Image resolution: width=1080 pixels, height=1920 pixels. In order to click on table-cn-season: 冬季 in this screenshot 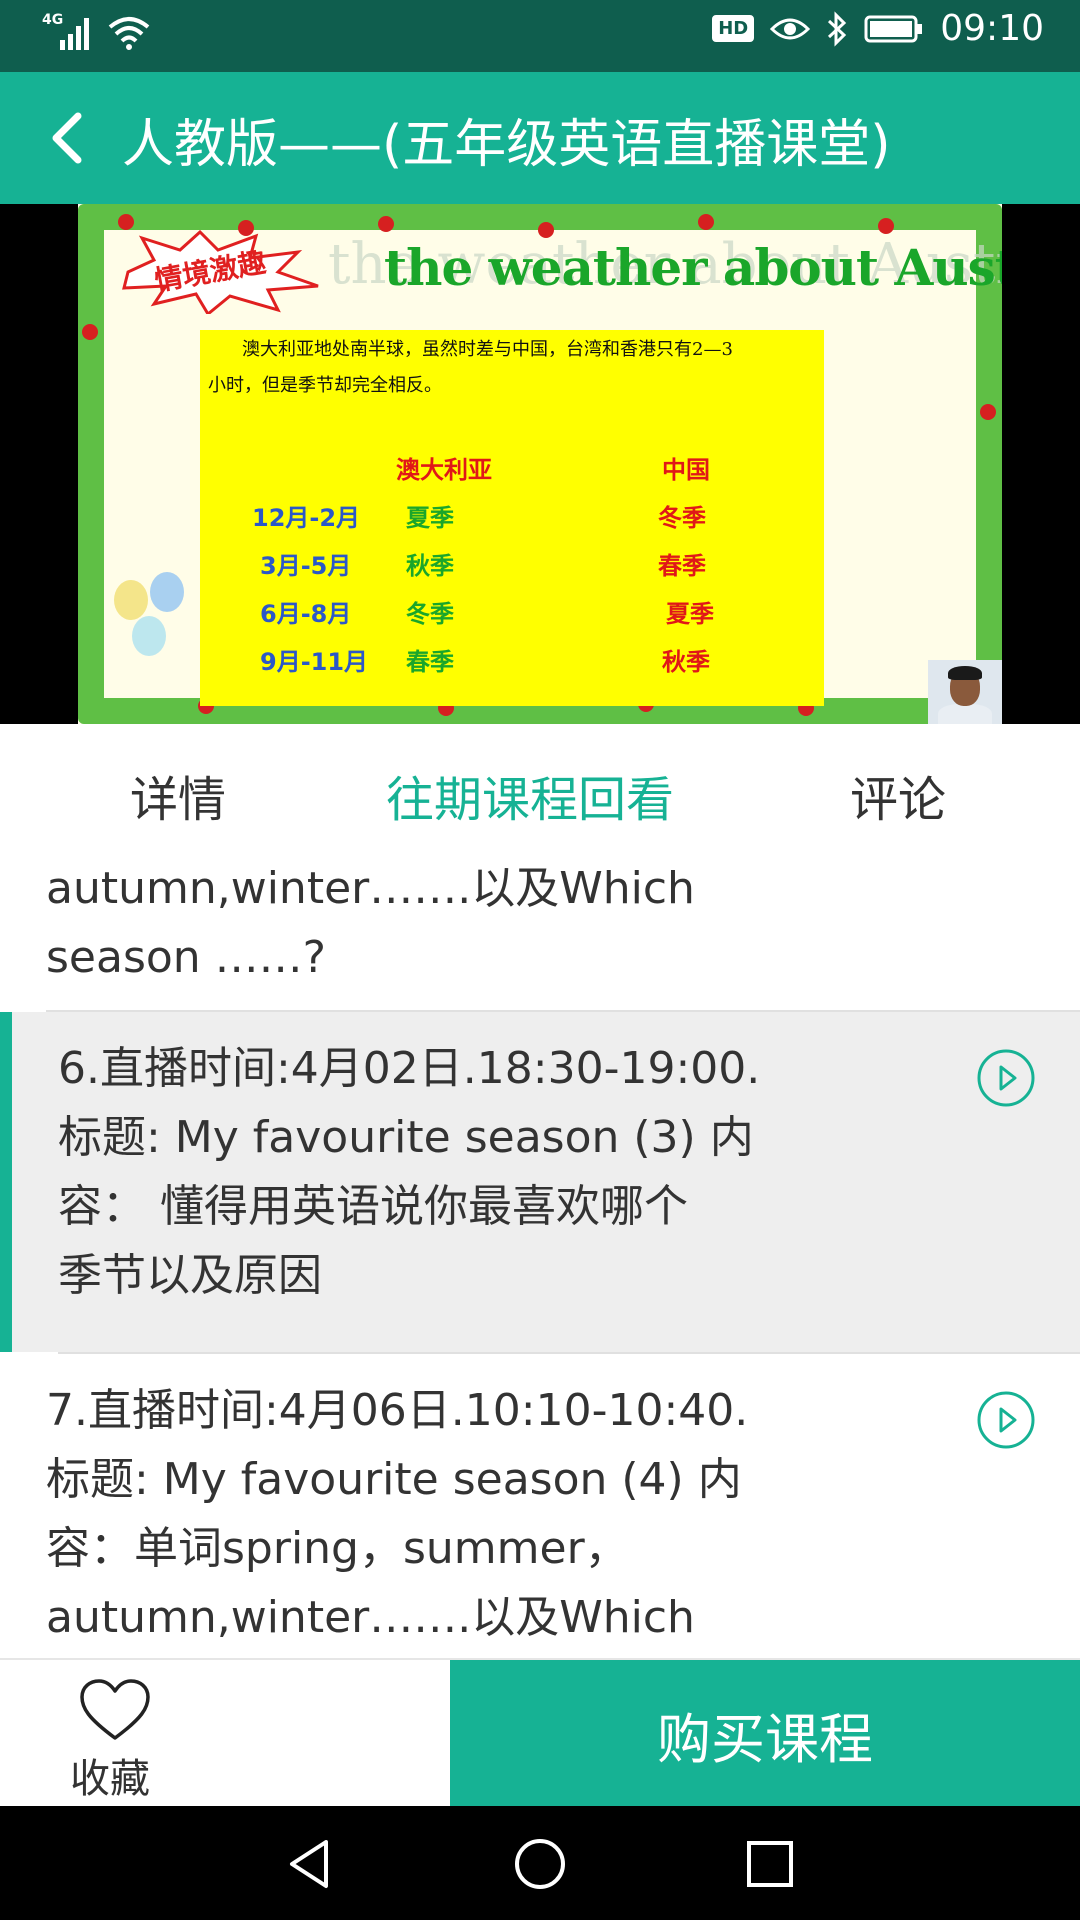, I will do `click(682, 518)`.